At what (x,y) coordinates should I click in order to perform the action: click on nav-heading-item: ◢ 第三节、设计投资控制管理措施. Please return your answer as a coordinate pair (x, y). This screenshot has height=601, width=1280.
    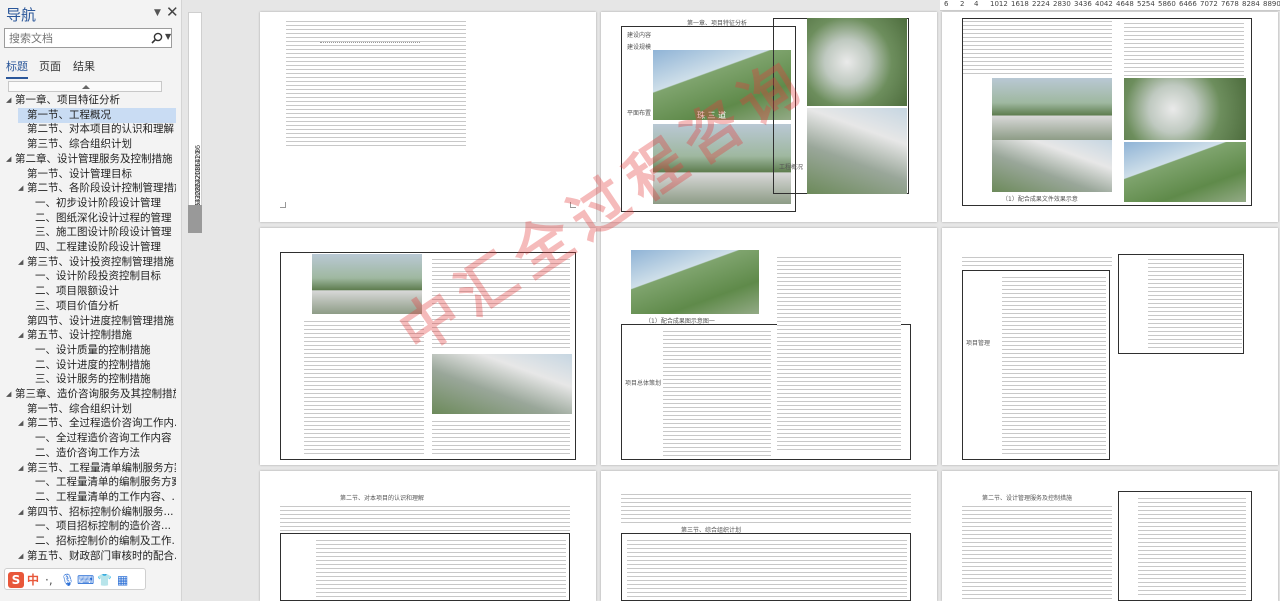
    Looking at the image, I should click on (97, 262).